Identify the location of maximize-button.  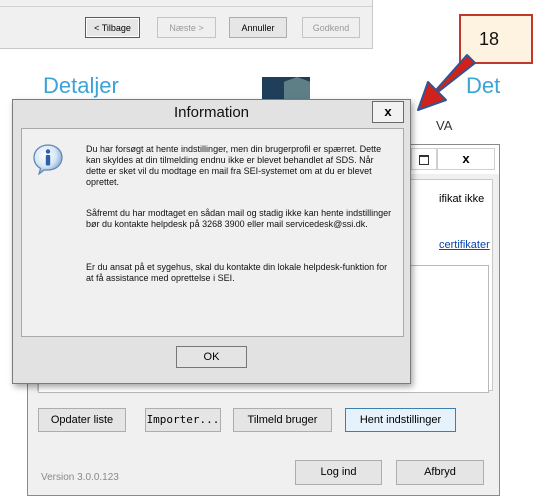
(424, 159).